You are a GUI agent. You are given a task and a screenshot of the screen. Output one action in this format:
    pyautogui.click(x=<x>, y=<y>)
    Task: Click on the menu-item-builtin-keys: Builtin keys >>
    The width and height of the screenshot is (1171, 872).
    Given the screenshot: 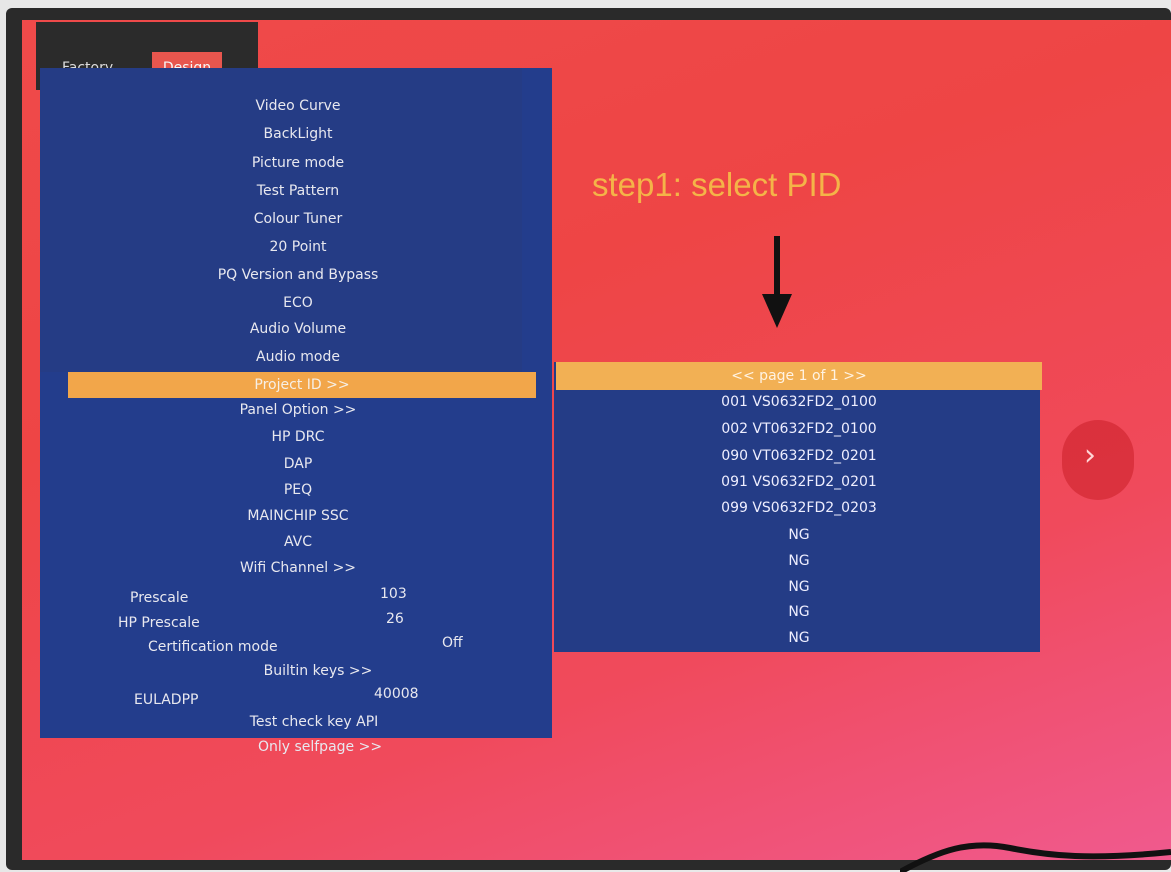 What is the action you would take?
    pyautogui.click(x=318, y=671)
    